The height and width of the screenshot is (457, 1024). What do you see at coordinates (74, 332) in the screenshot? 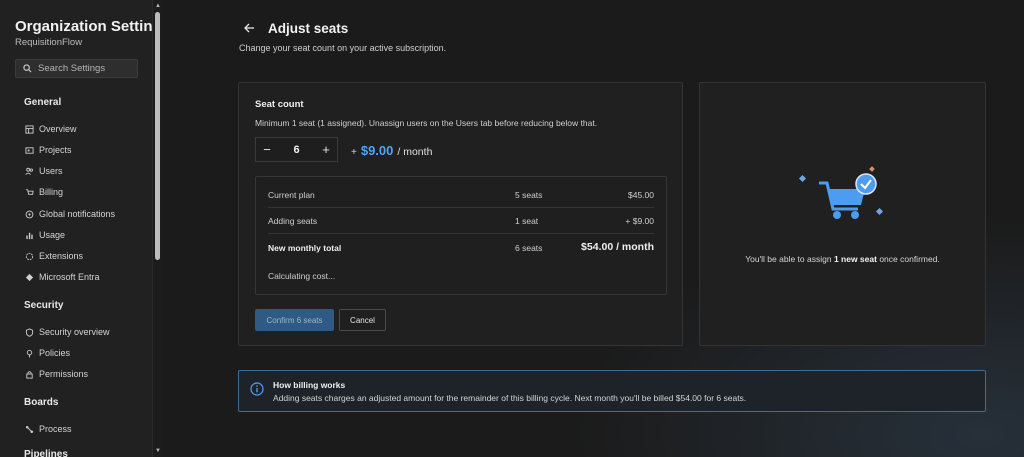
I see `sidebar-item-label: Security overview` at bounding box center [74, 332].